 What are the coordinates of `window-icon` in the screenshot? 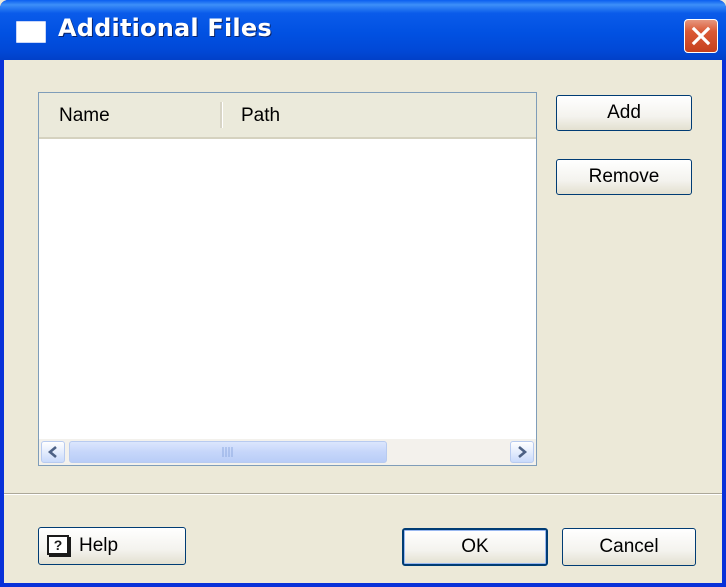 It's located at (31, 32).